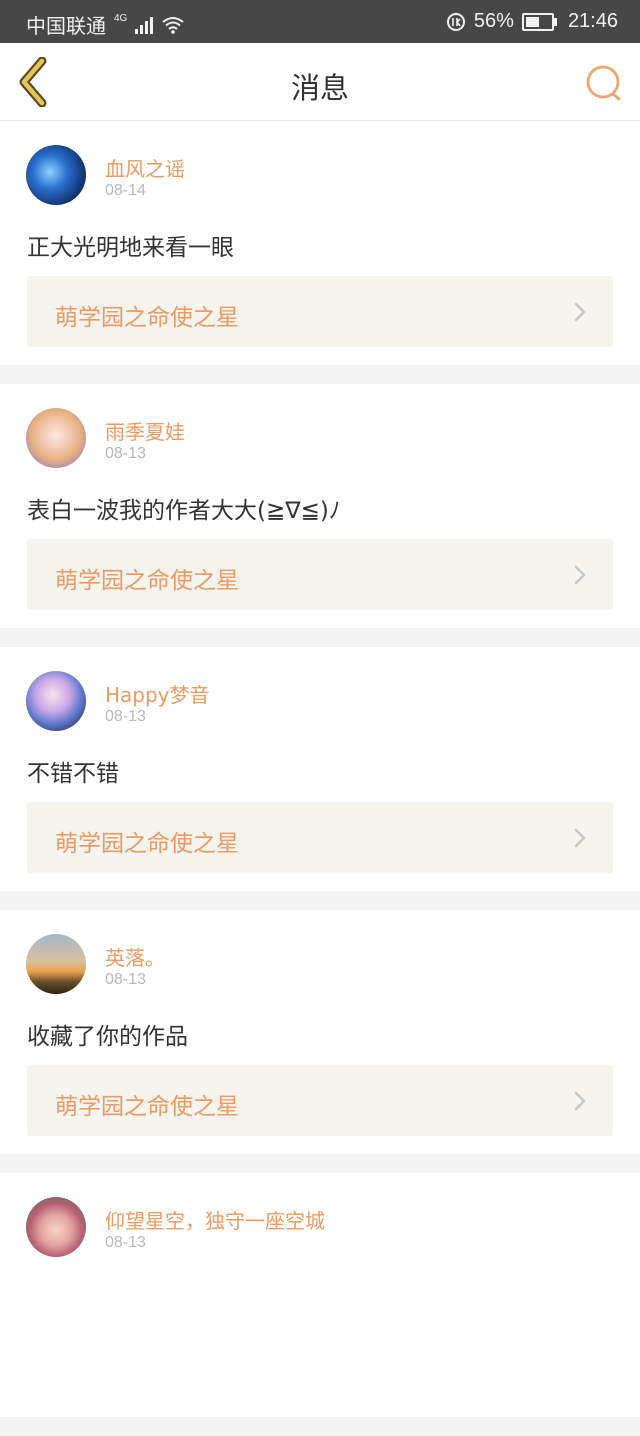 This screenshot has width=640, height=1436. What do you see at coordinates (73, 774) in the screenshot?
I see `message-text: 不错不错` at bounding box center [73, 774].